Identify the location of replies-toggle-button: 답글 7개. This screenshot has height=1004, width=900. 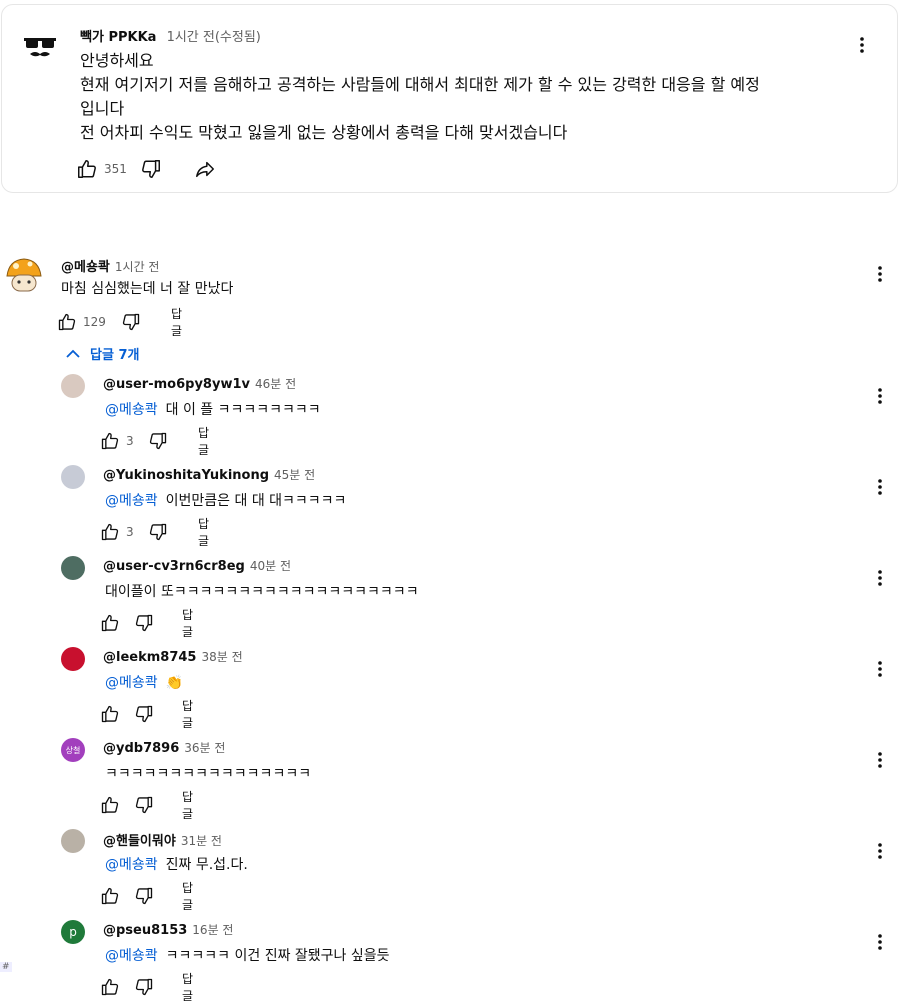
(102, 353).